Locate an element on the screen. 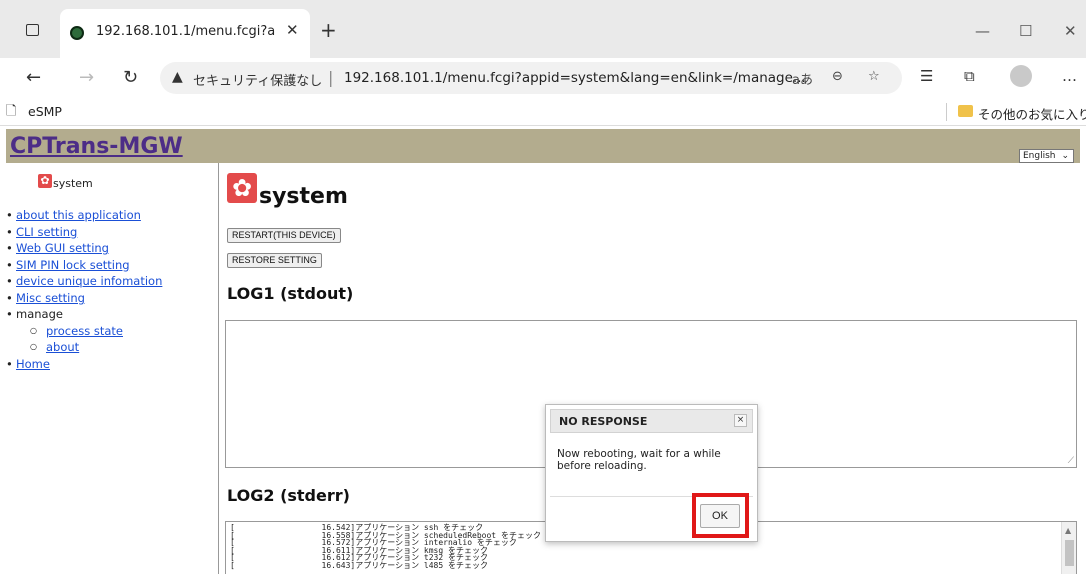  browser-tab: 192.168.101.1/menu.fcgi?appid= ✕ is located at coordinates (185, 33).